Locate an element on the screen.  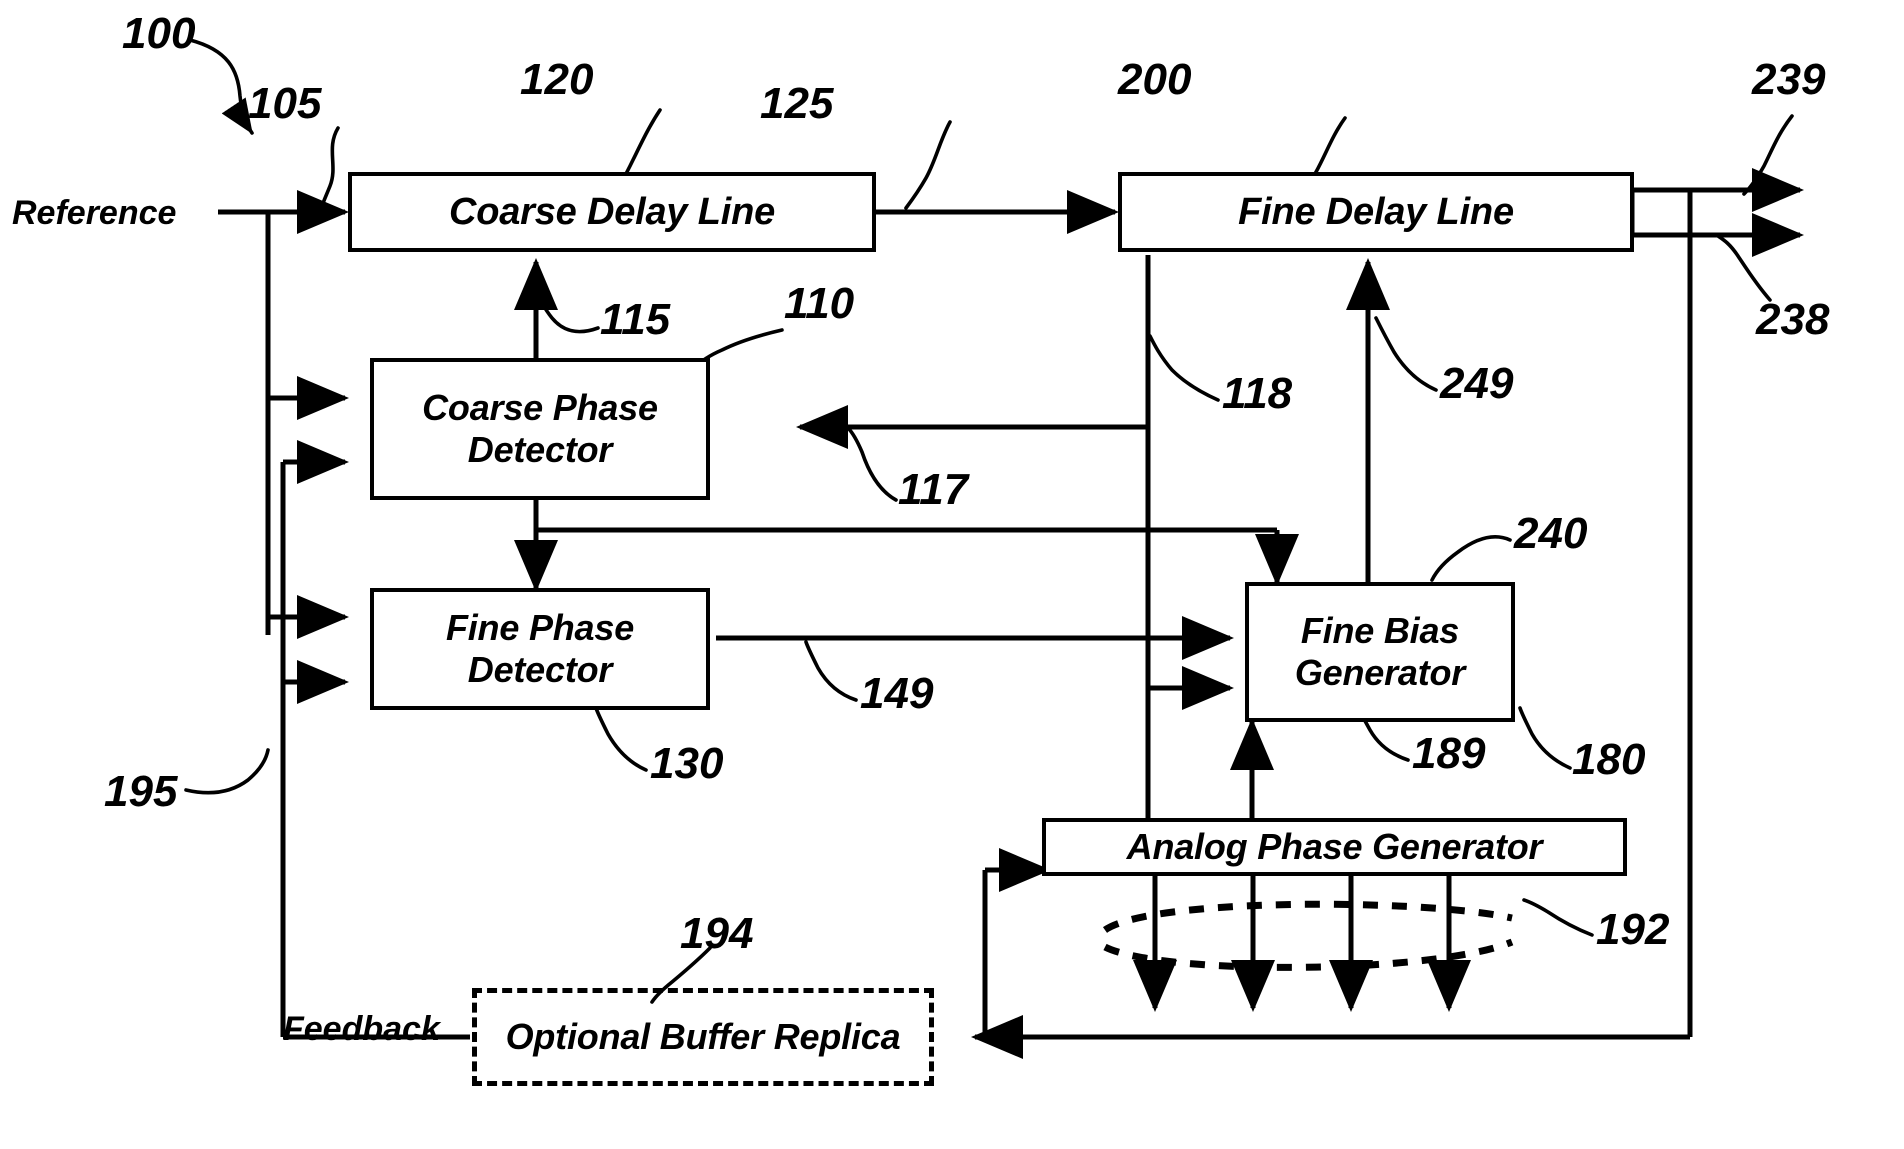
numeral-192: 192 is located at coordinates (1633, 929).